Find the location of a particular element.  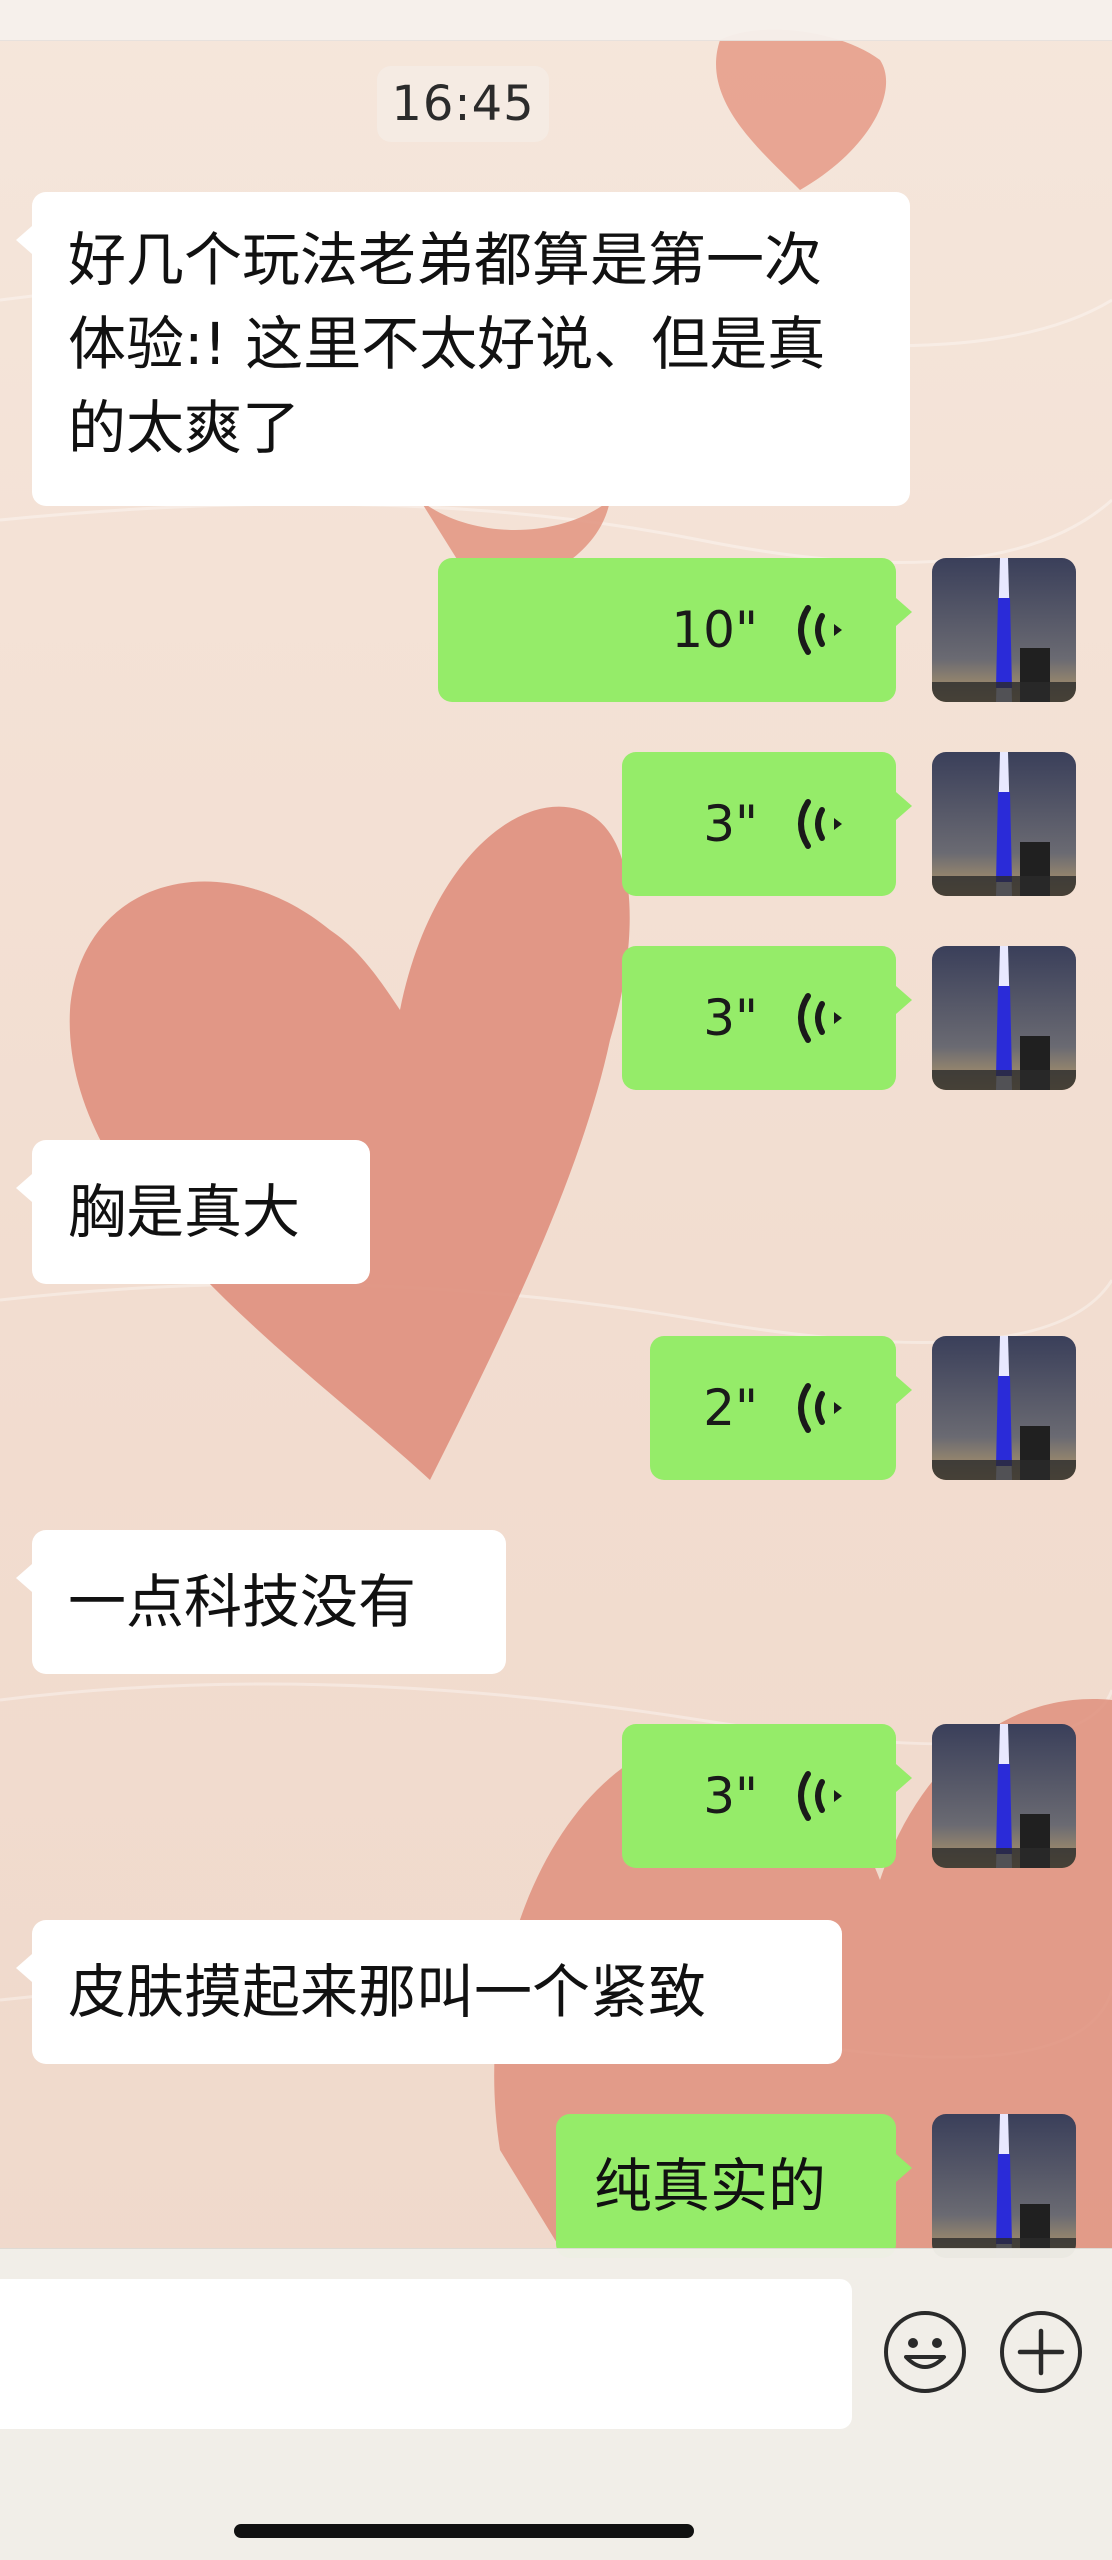

incoming-message: 一点科技没有 is located at coordinates (261, 1602).